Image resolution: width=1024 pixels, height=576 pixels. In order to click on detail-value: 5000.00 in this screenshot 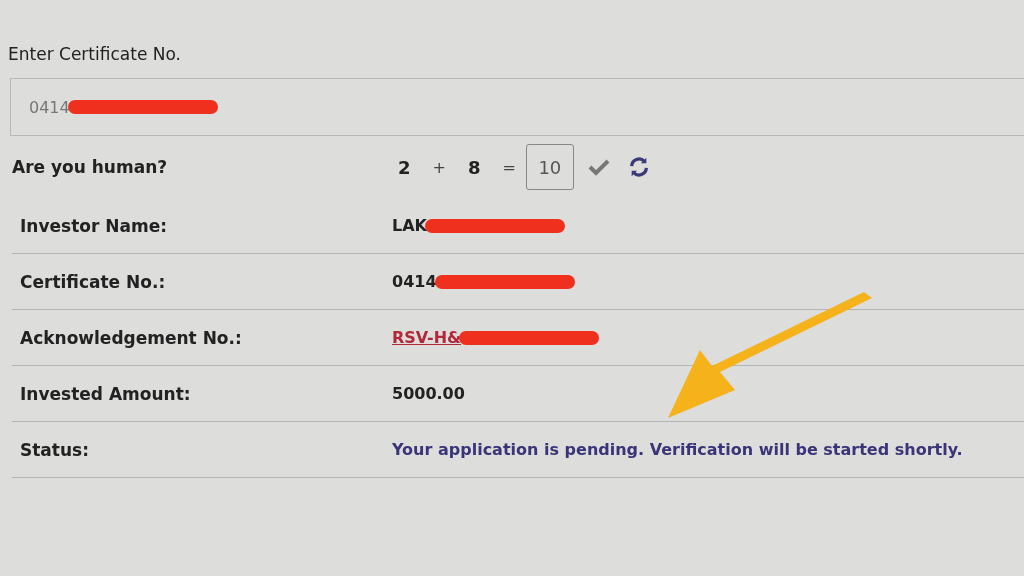, I will do `click(428, 393)`.